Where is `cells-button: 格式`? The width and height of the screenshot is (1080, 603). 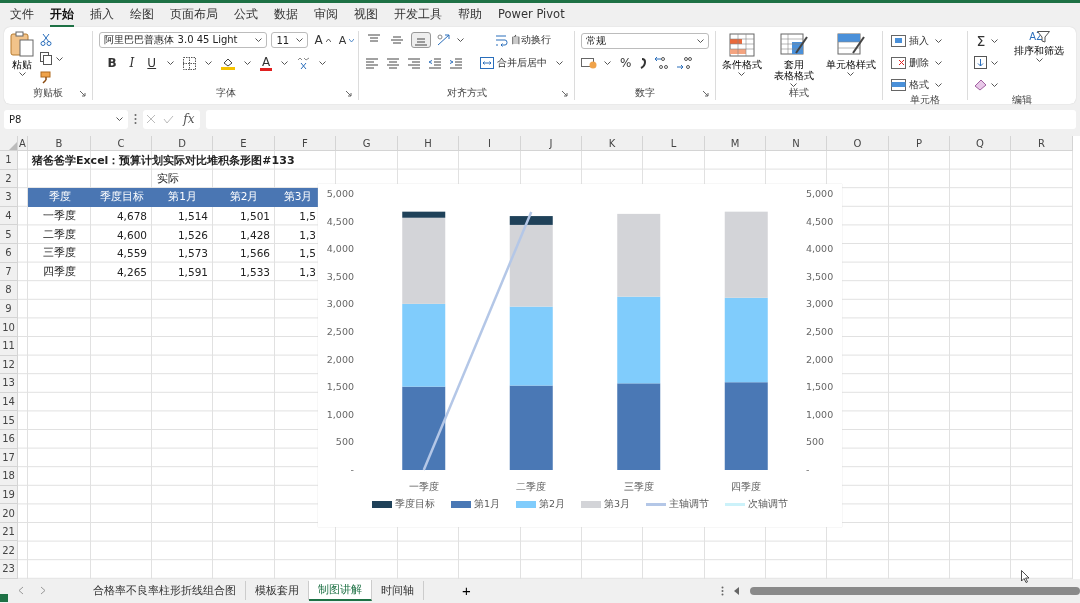
cells-button: 格式 is located at coordinates (909, 84).